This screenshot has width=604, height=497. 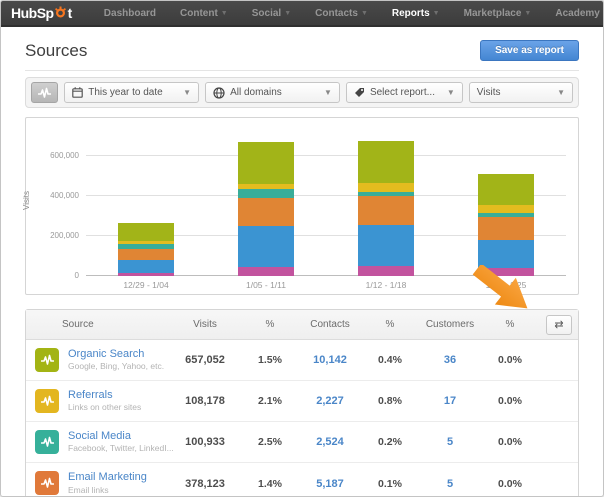 I want to click on globe-icon, so click(x=219, y=92).